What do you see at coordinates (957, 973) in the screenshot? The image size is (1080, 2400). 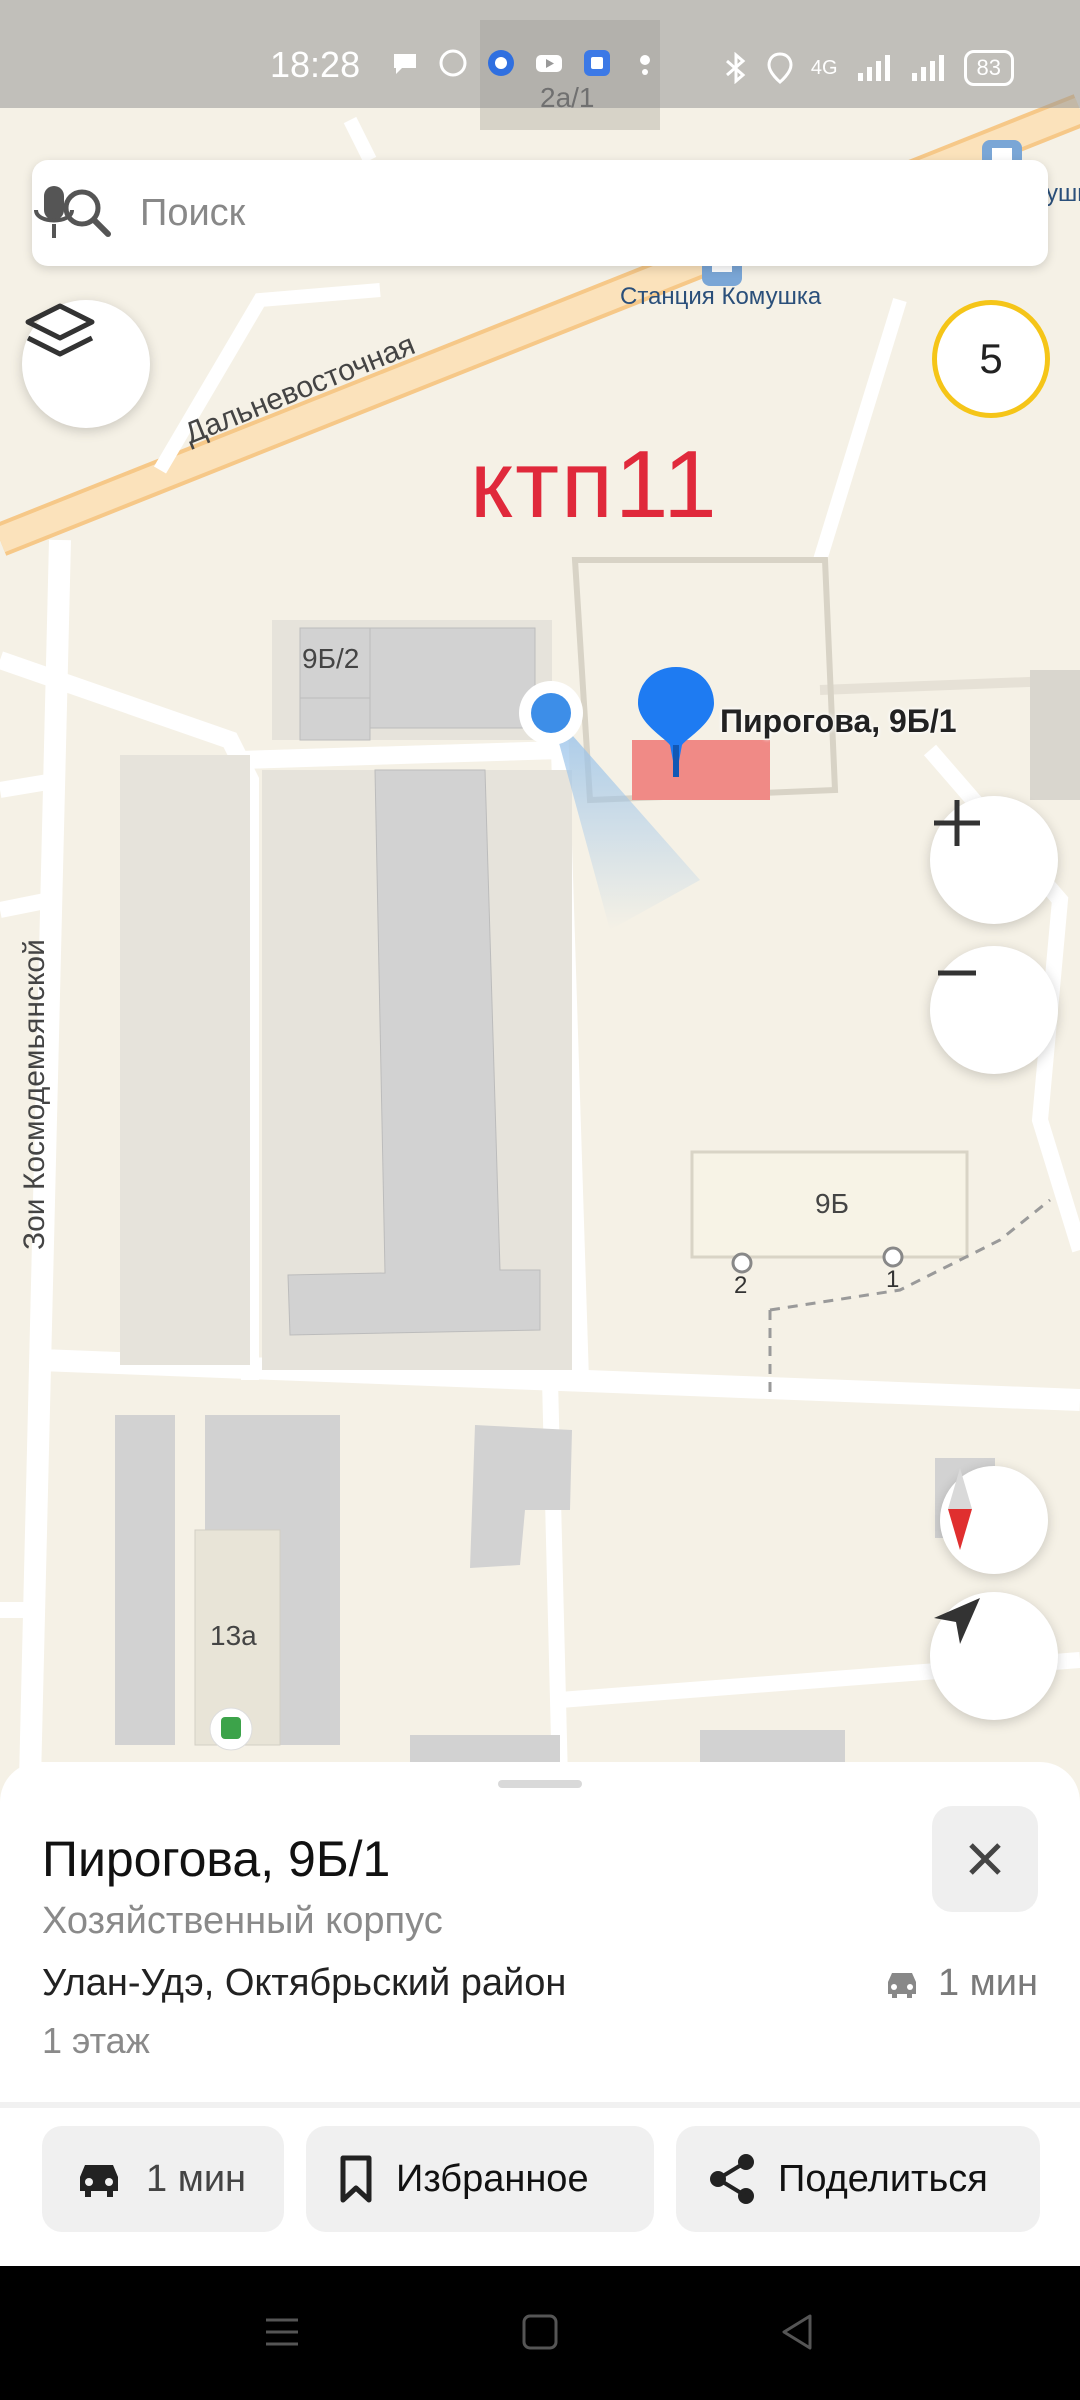 I see `minus-icon` at bounding box center [957, 973].